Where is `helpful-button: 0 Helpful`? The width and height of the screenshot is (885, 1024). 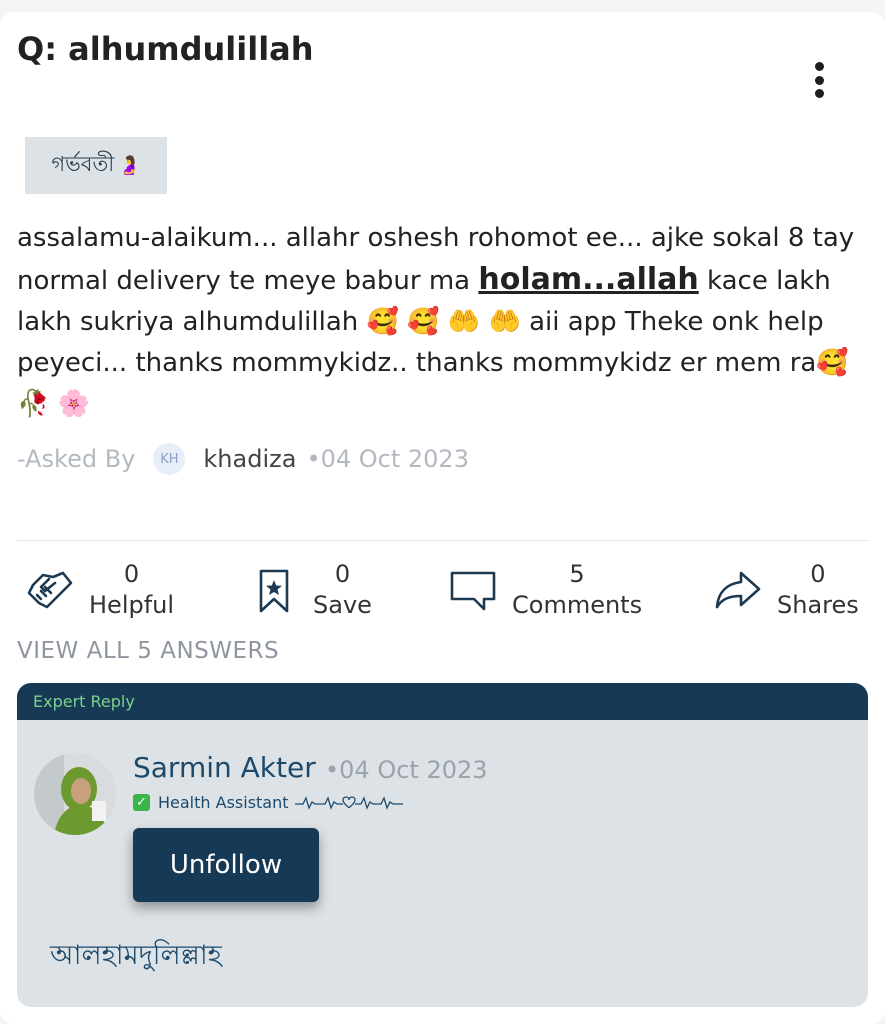
helpful-button: 0 Helpful is located at coordinates (99, 589).